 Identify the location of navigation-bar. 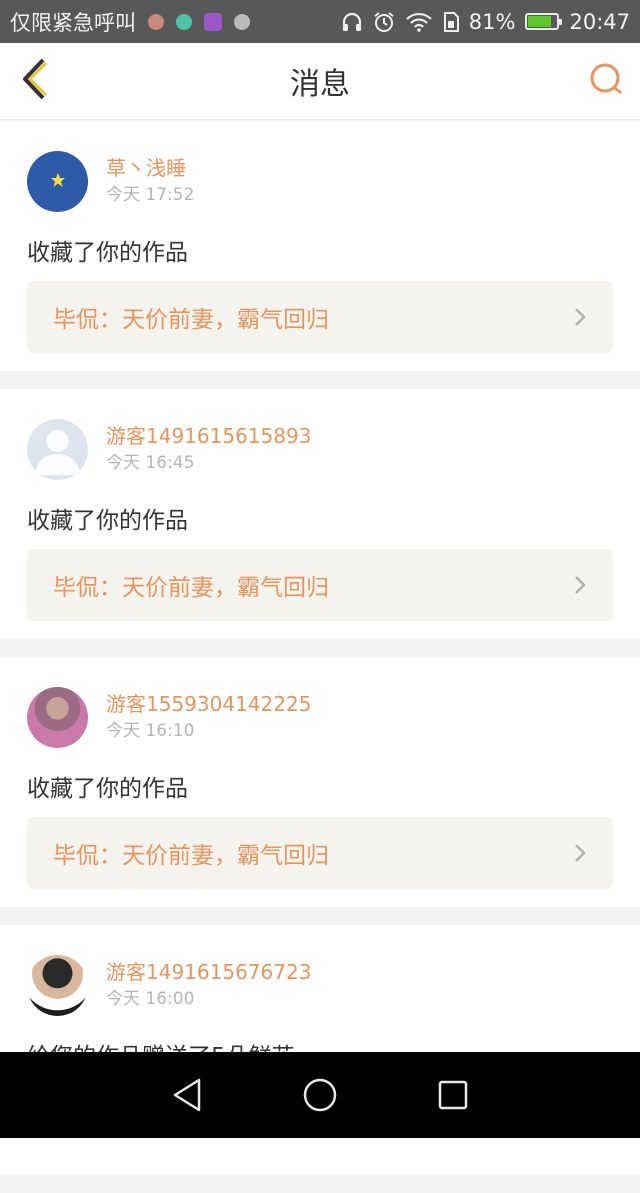
(320, 1095).